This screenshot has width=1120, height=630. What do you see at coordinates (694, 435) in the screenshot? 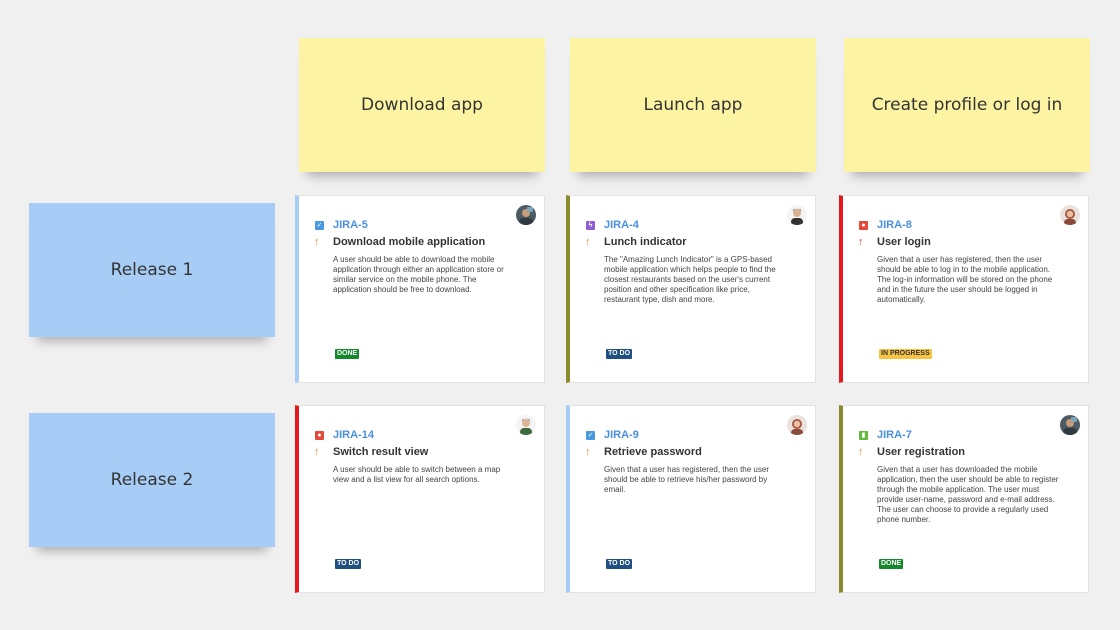
I see `issue-key-link: ✓ JIRA-9` at bounding box center [694, 435].